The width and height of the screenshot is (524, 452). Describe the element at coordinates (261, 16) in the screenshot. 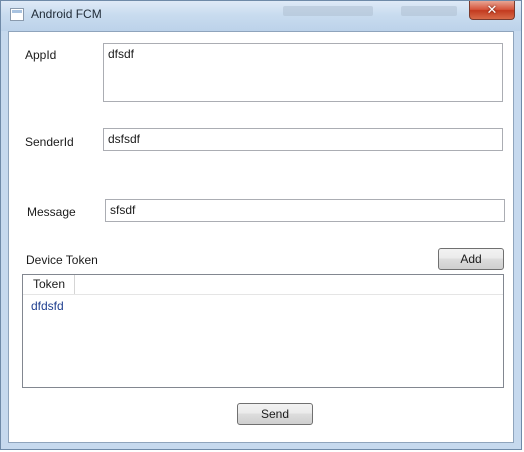

I see `title-bar: Android FCM ✕` at that location.